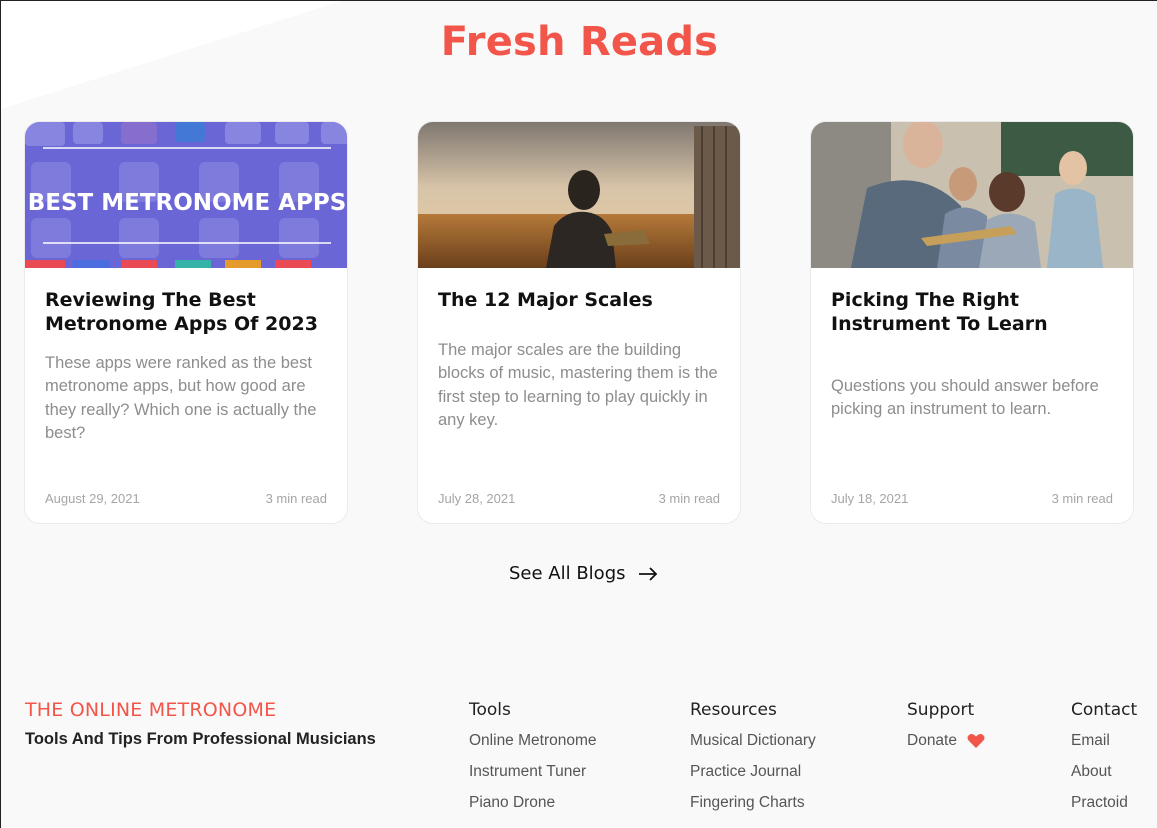  I want to click on footer-link-donate: Donate, so click(946, 746).